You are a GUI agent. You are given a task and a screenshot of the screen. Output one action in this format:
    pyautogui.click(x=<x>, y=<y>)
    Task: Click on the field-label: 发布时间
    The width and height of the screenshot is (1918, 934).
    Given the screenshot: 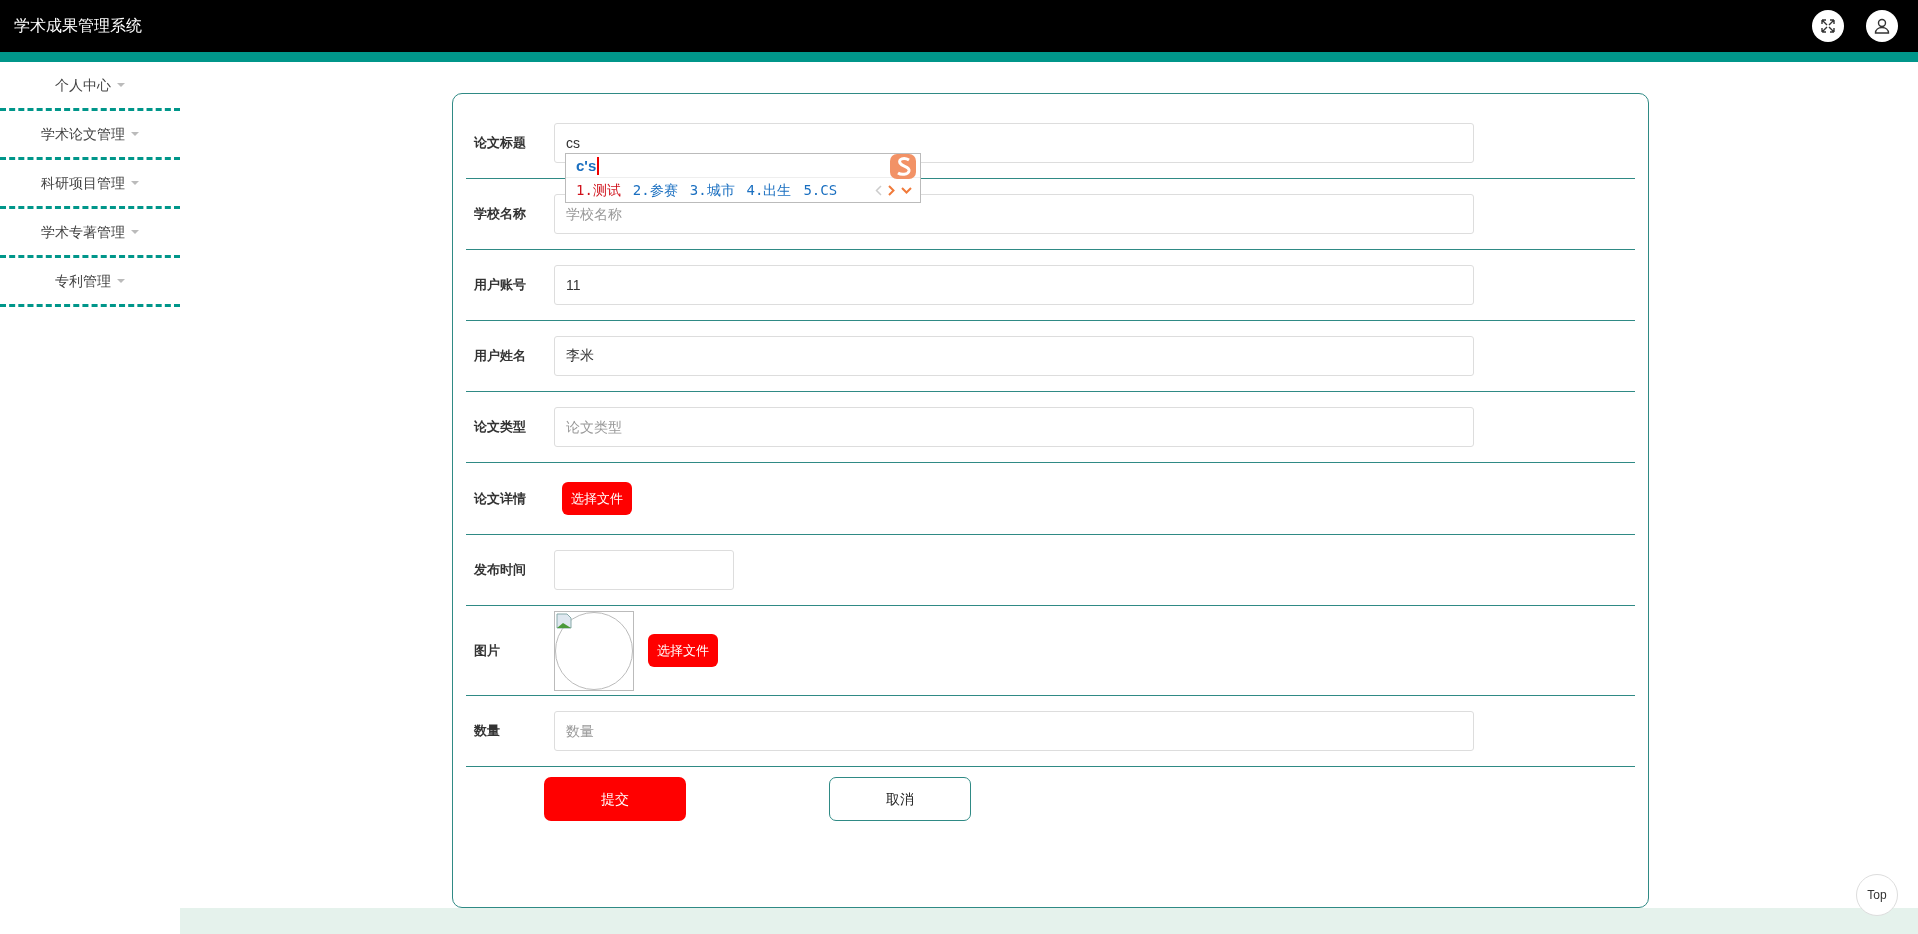 What is the action you would take?
    pyautogui.click(x=500, y=570)
    